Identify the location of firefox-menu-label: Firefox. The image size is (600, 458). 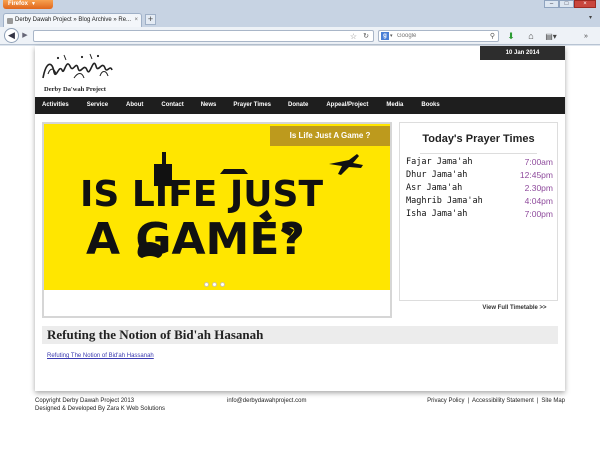
(18, 4).